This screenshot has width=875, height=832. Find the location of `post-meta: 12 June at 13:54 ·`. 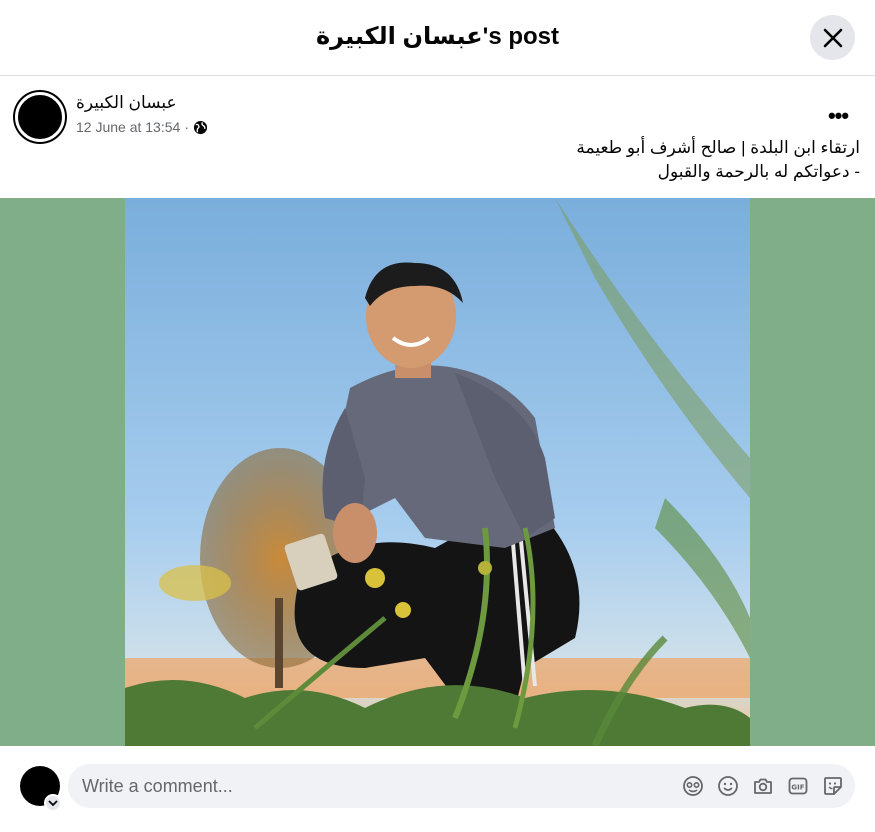

post-meta: 12 June at 13:54 · is located at coordinates (142, 127).